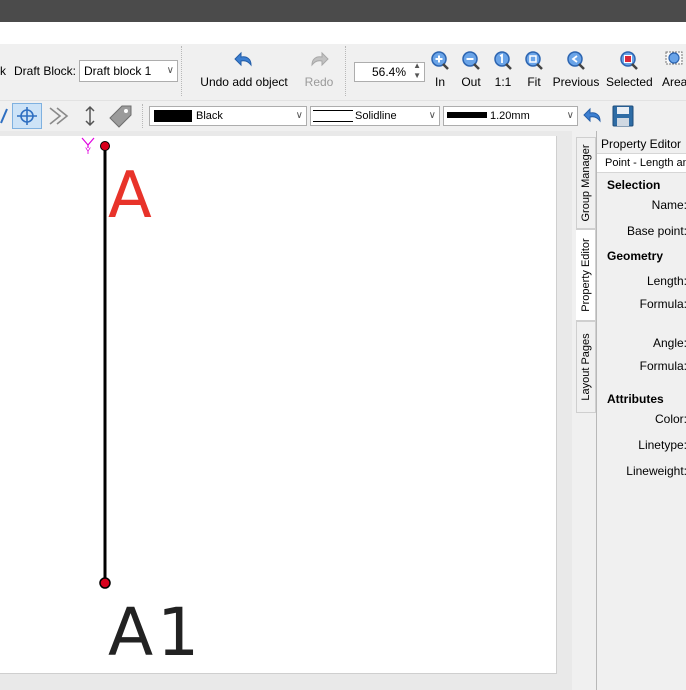 This screenshot has height=690, width=686. What do you see at coordinates (576, 60) in the screenshot?
I see `zoom-previous-icon` at bounding box center [576, 60].